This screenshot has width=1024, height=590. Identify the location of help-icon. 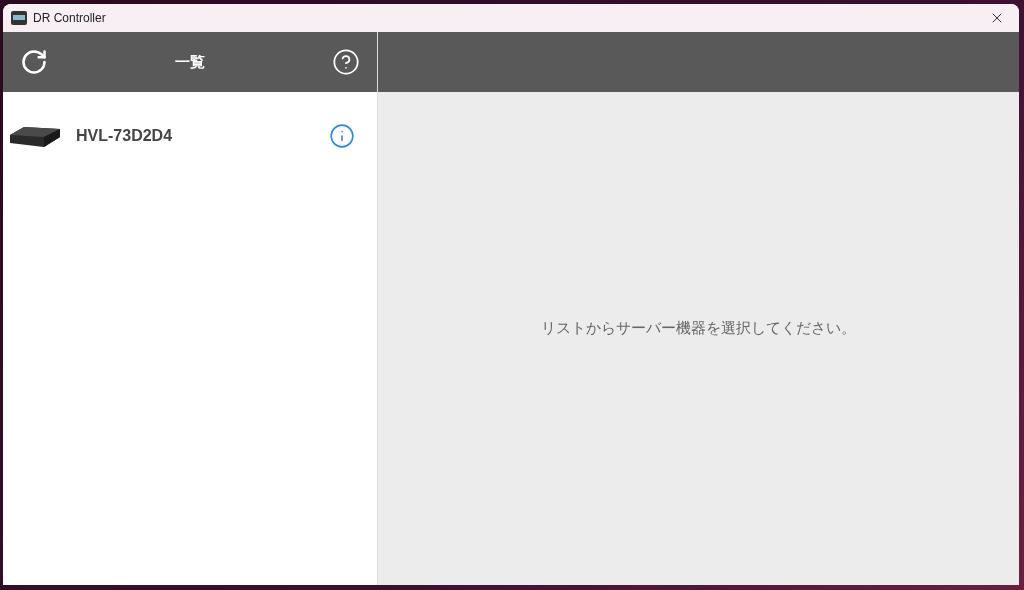
(346, 62).